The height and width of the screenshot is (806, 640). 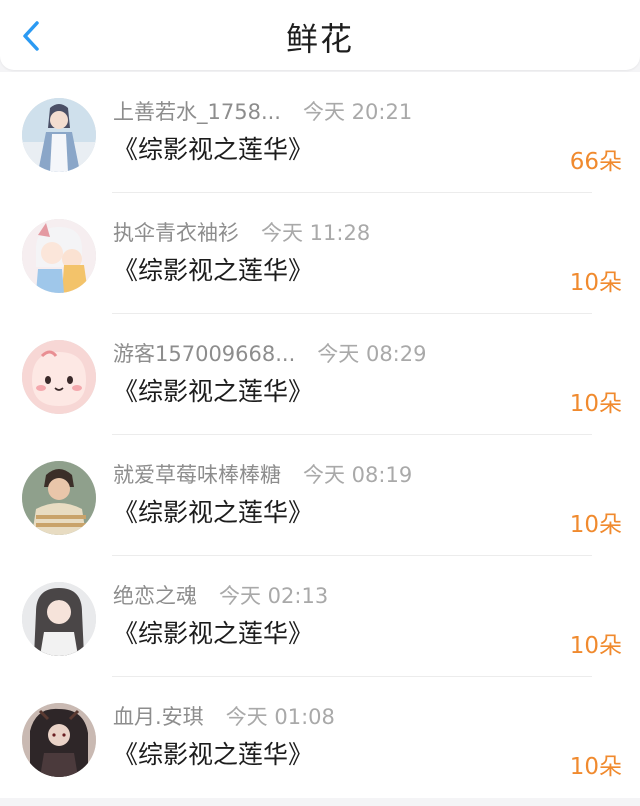 What do you see at coordinates (357, 112) in the screenshot?
I see `timestamp: 今天 20:21` at bounding box center [357, 112].